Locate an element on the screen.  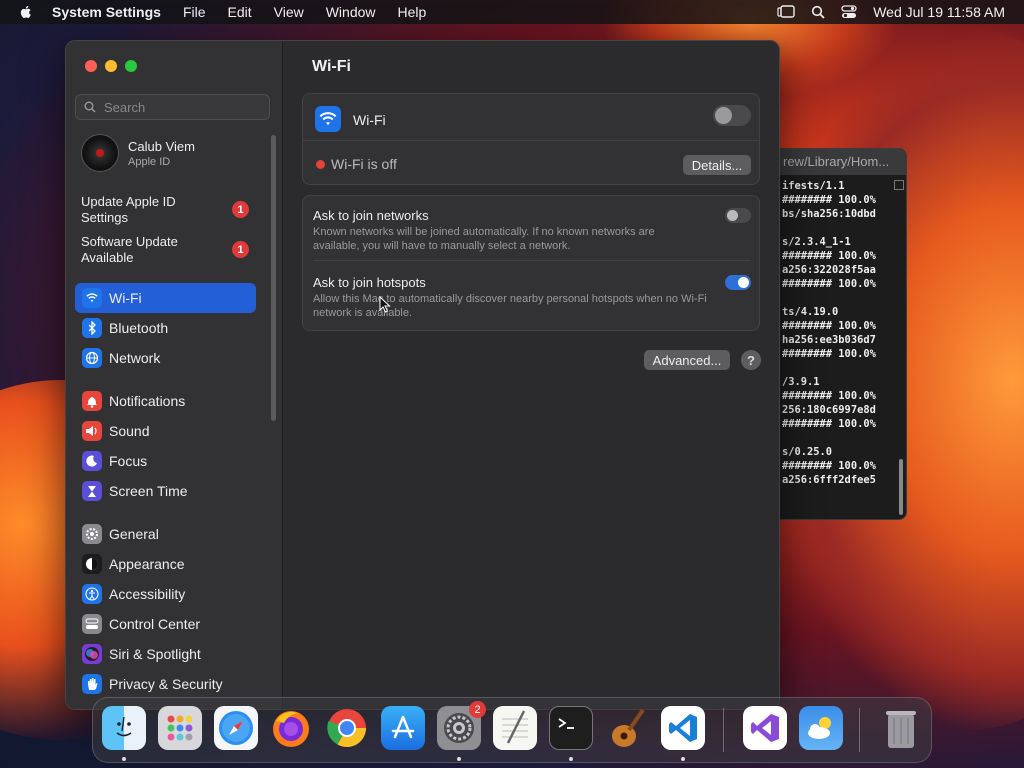
safari-icon is located at coordinates (236, 728).